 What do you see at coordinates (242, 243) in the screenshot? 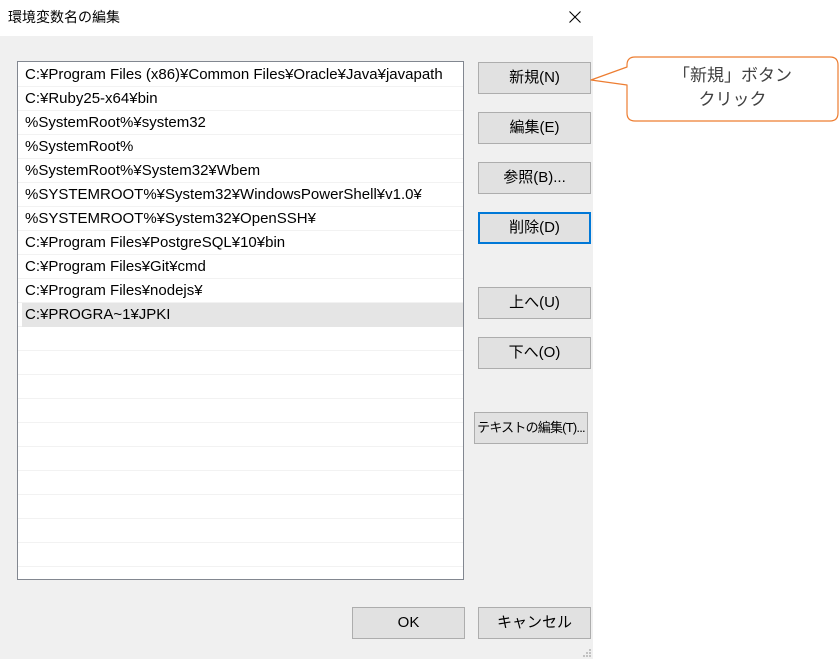
I see `list-item: C:¥Program Files¥PostgreSQL¥10¥bin` at bounding box center [242, 243].